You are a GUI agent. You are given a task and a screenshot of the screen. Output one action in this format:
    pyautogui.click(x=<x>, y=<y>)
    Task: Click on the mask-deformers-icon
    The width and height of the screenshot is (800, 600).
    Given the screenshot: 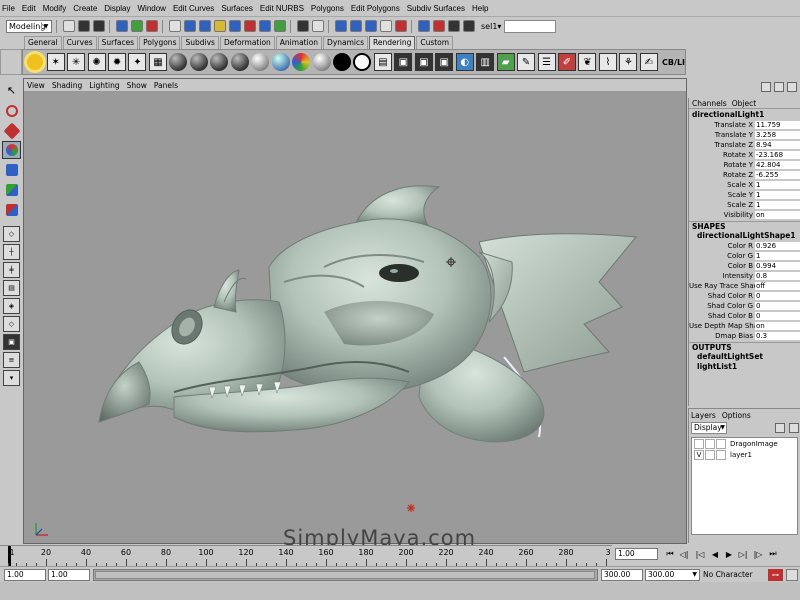 What is the action you would take?
    pyautogui.click(x=235, y=26)
    